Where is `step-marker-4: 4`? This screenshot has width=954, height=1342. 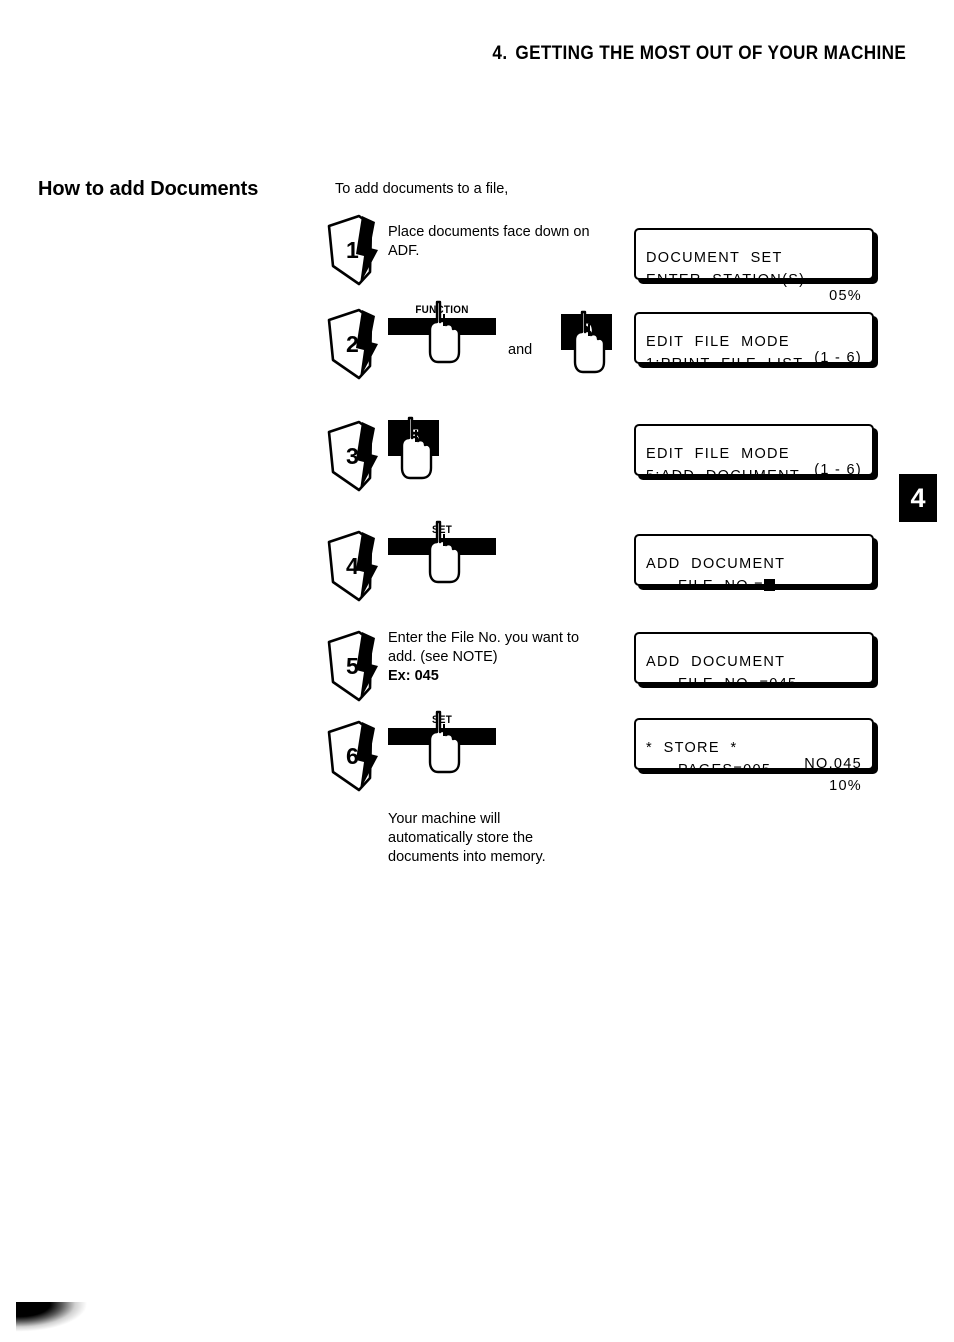
step-marker-4: 4 is located at coordinates (357, 568).